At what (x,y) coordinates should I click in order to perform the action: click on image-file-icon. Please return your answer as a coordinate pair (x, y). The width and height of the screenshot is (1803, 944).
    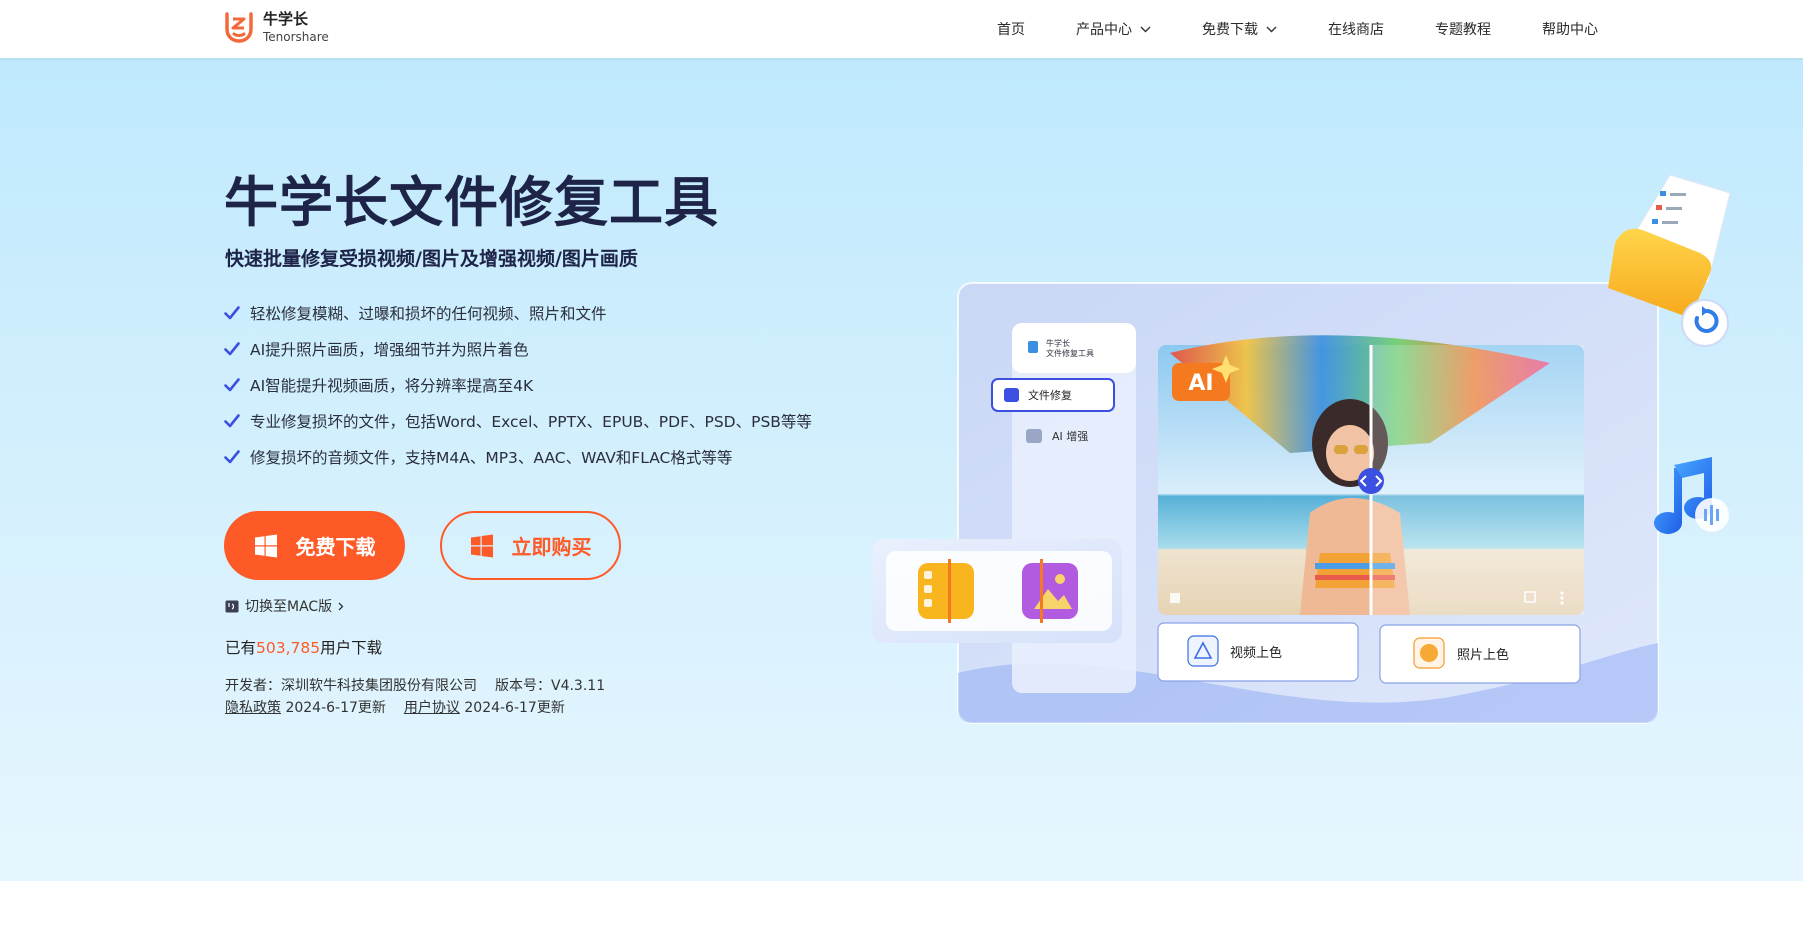
    Looking at the image, I should click on (1050, 591).